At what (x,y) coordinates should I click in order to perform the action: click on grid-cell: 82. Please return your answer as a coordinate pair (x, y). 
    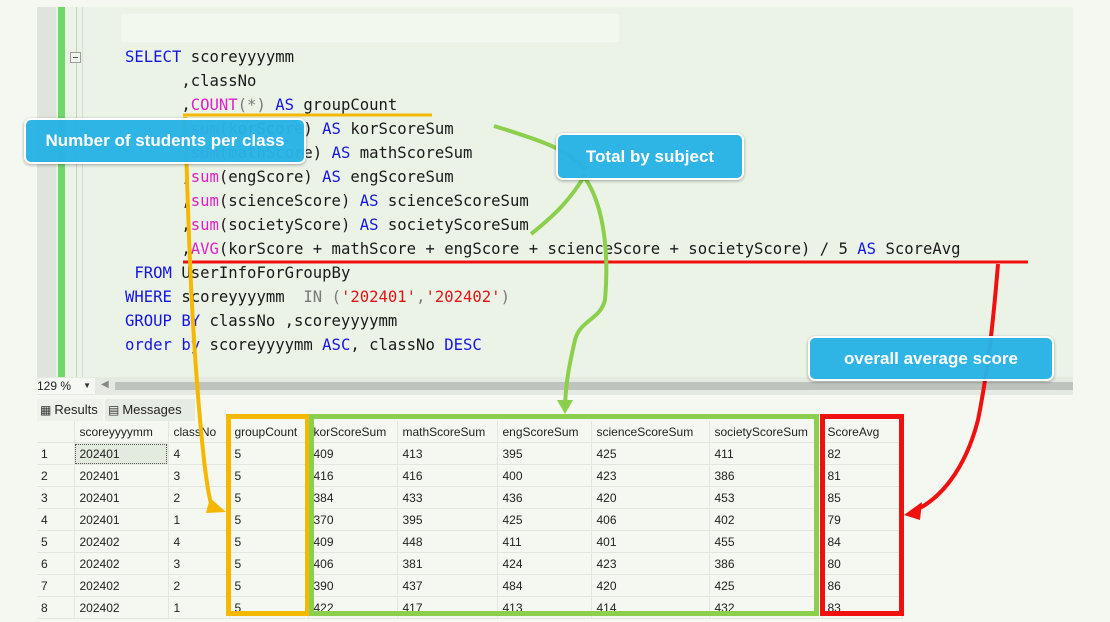
    Looking at the image, I should click on (862, 453).